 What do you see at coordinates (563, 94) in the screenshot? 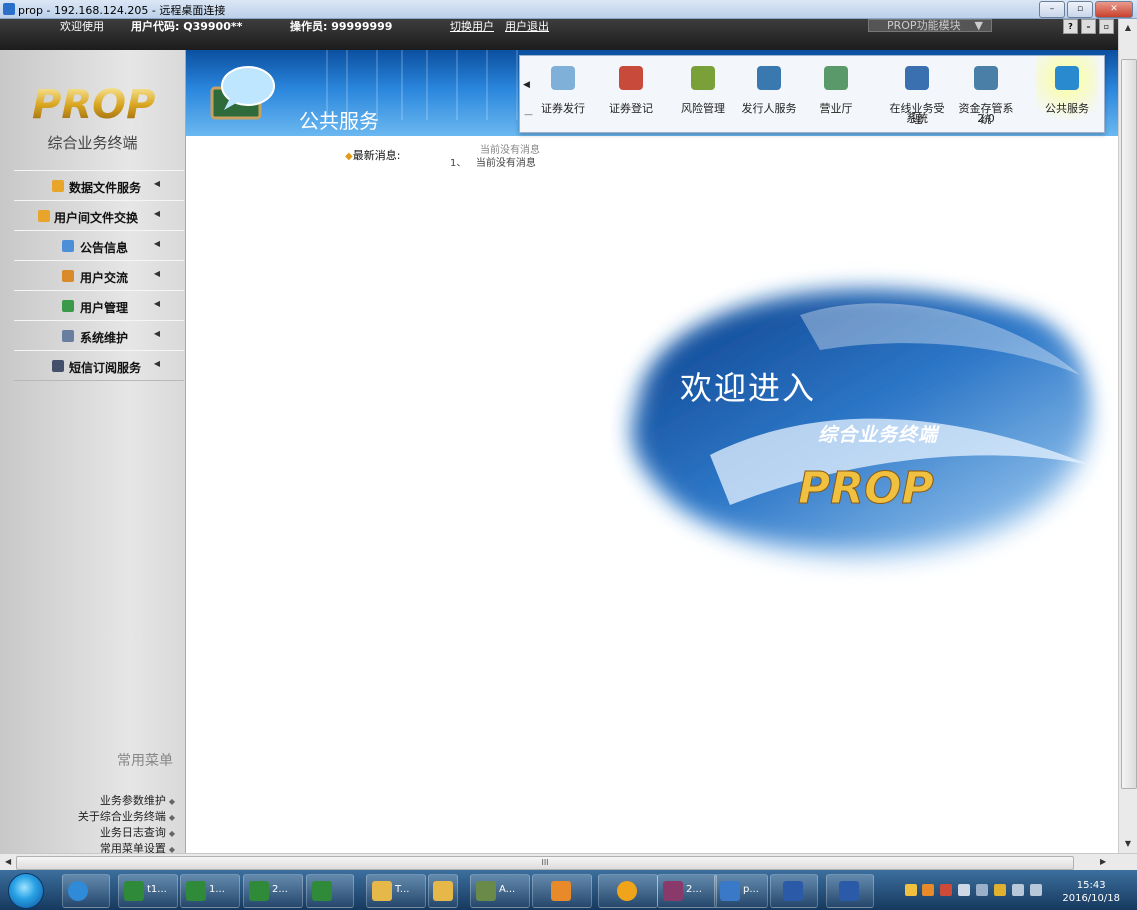
I see `tool-securities-issuance: 证券发行` at bounding box center [563, 94].